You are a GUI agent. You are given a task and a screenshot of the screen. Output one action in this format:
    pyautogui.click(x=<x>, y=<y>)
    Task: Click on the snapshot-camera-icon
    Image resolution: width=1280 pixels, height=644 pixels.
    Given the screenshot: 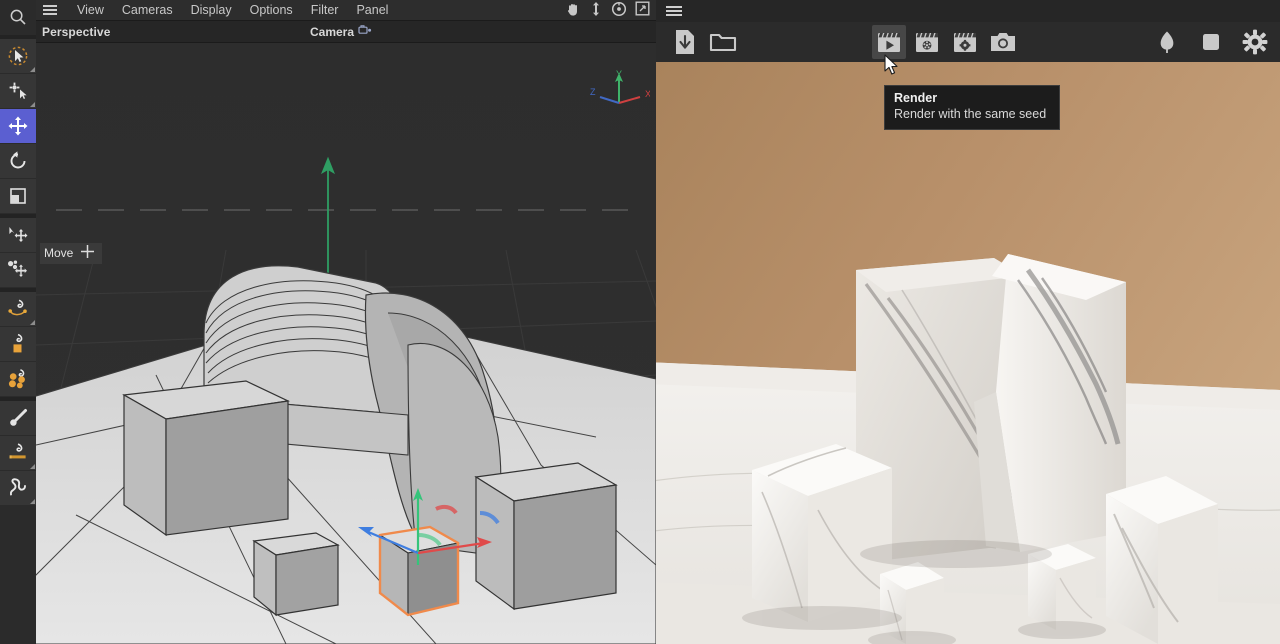 What is the action you would take?
    pyautogui.click(x=1003, y=42)
    